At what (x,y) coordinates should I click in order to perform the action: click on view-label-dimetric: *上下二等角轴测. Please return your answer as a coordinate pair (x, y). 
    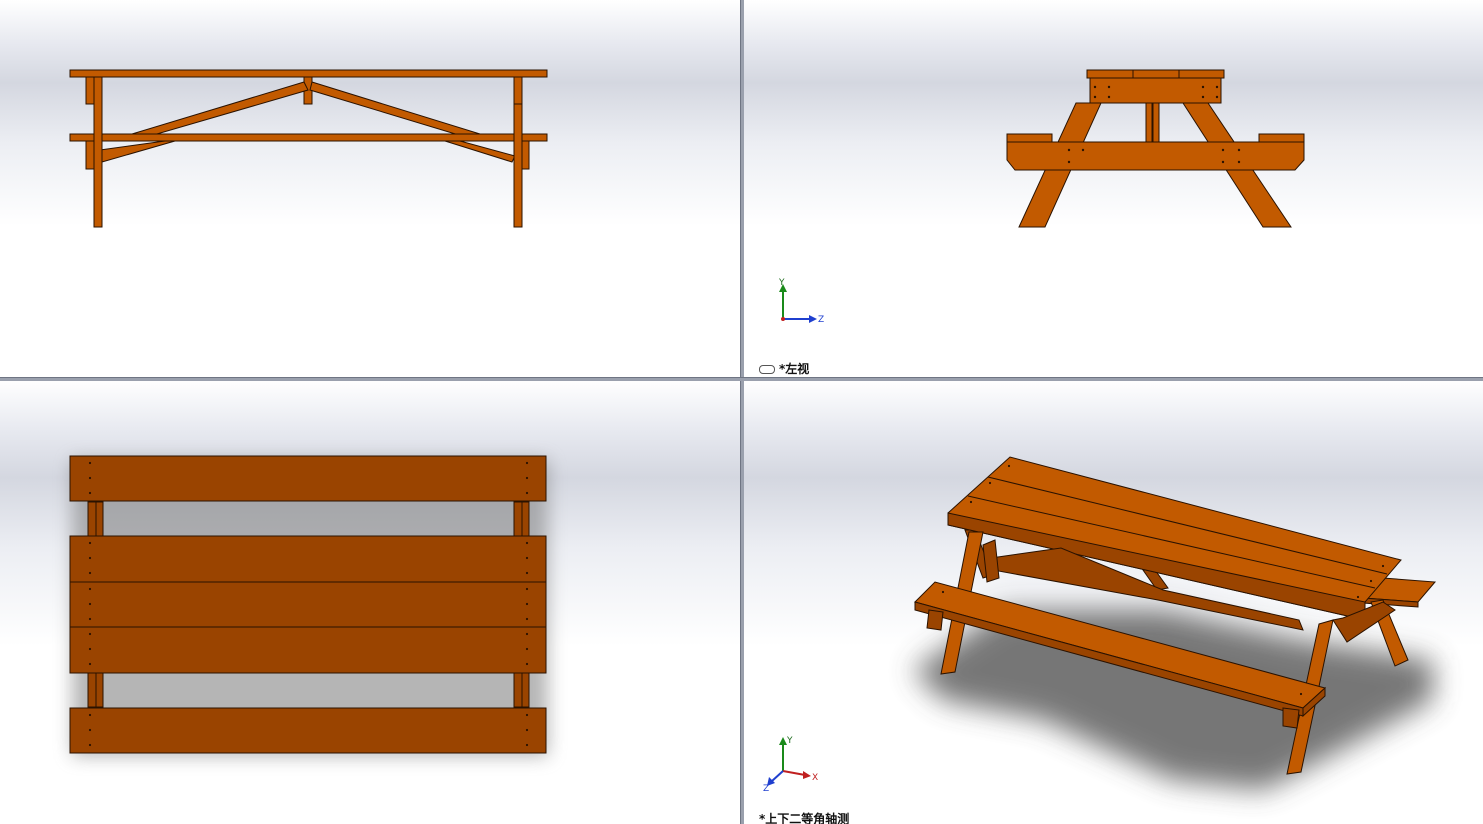
    Looking at the image, I should click on (804, 817).